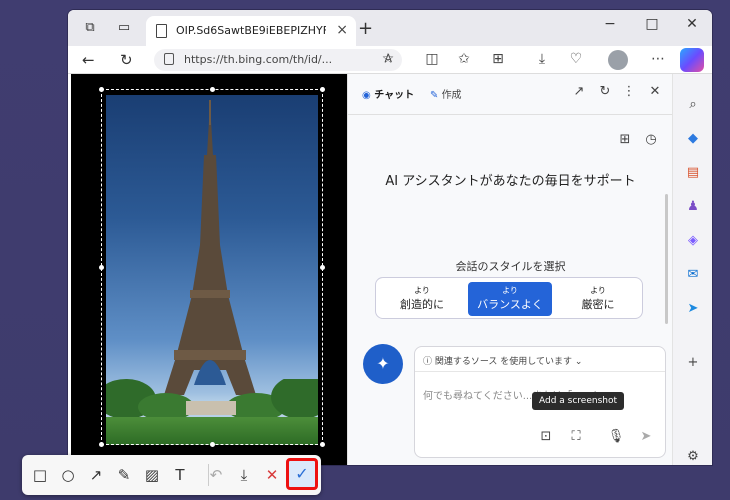 Image resolution: width=730 pixels, height=500 pixels. What do you see at coordinates (576, 59) in the screenshot?
I see `browser-essentials-icon: ♡` at bounding box center [576, 59].